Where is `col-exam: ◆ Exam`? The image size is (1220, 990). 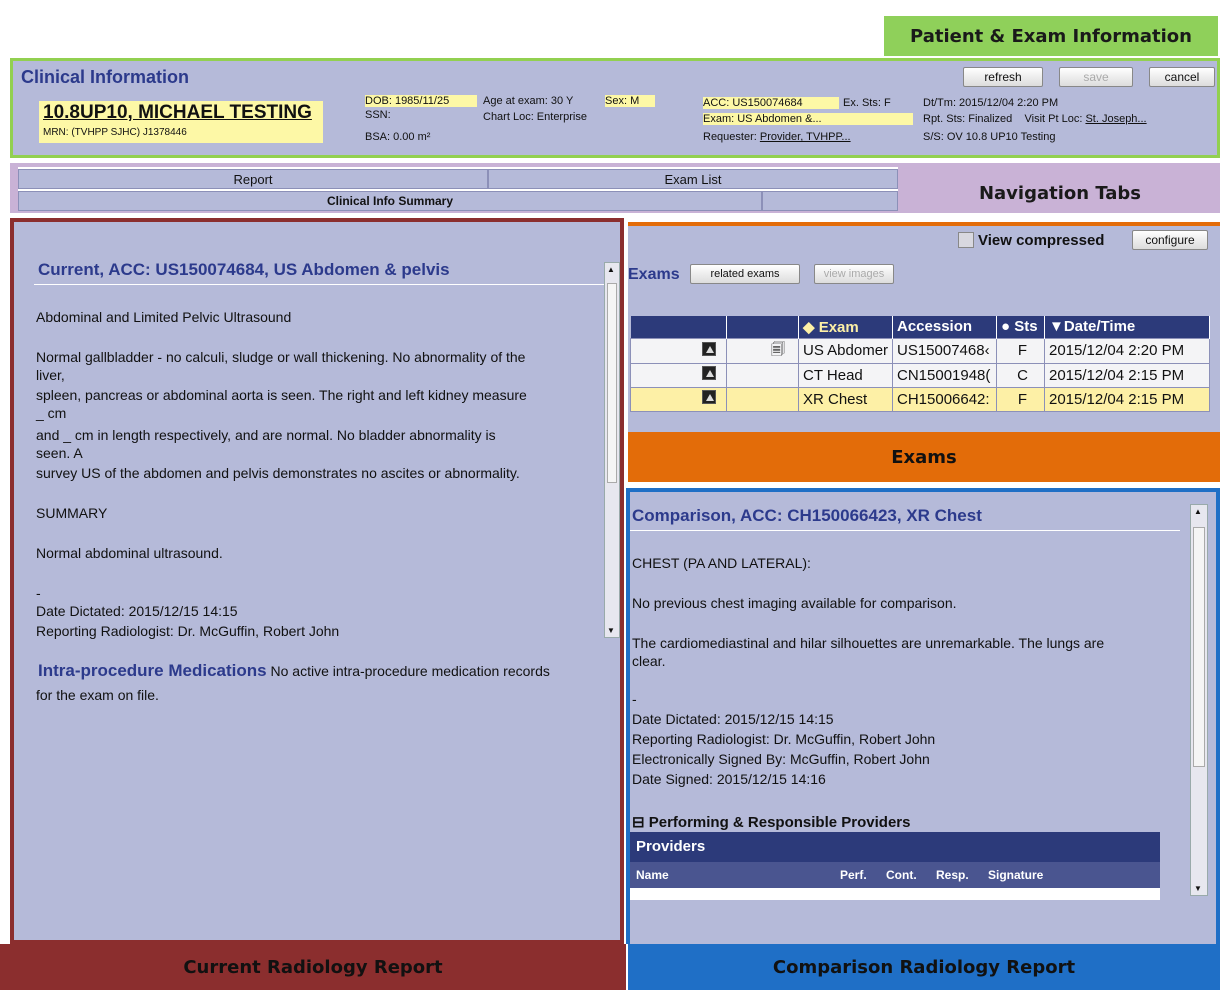 col-exam: ◆ Exam is located at coordinates (845, 327).